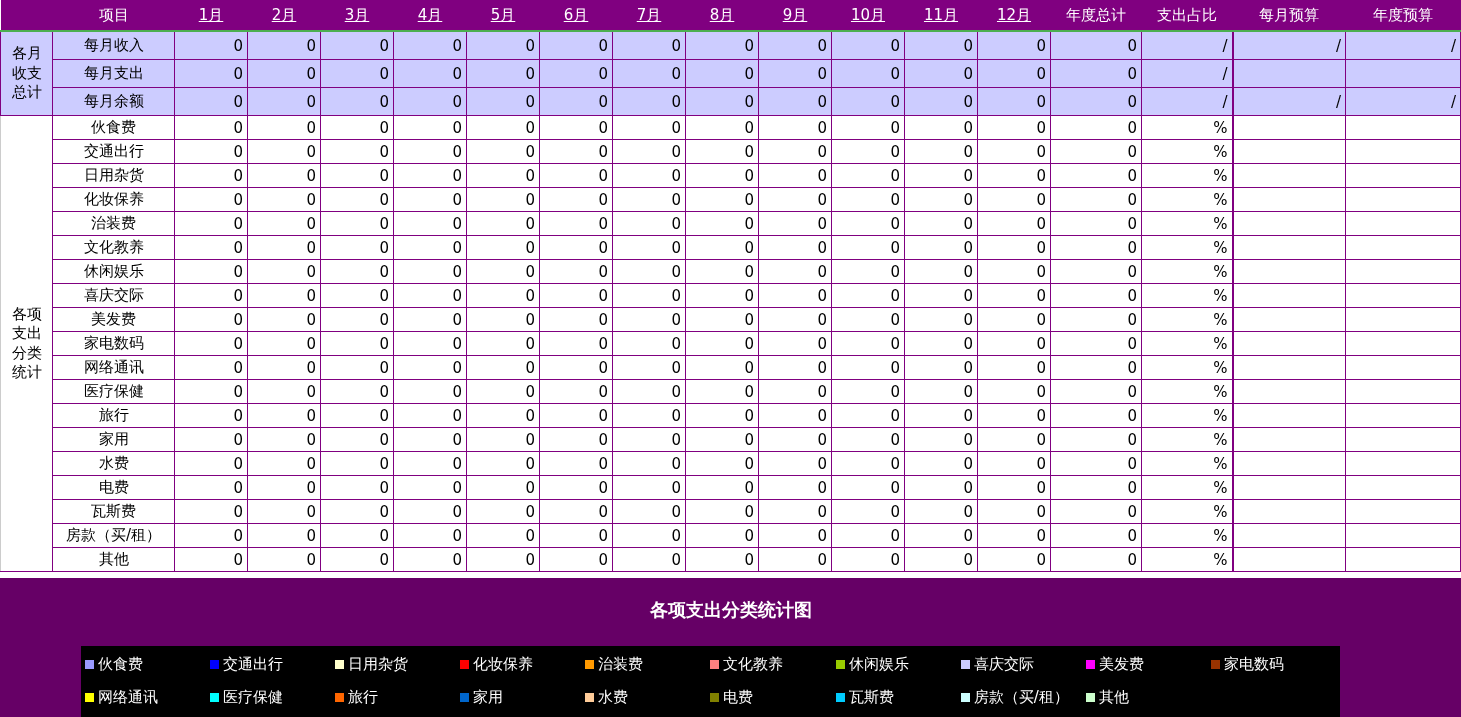 Image resolution: width=1461 pixels, height=717 pixels. I want to click on group-label: 各项支出分类统计, so click(26, 343).